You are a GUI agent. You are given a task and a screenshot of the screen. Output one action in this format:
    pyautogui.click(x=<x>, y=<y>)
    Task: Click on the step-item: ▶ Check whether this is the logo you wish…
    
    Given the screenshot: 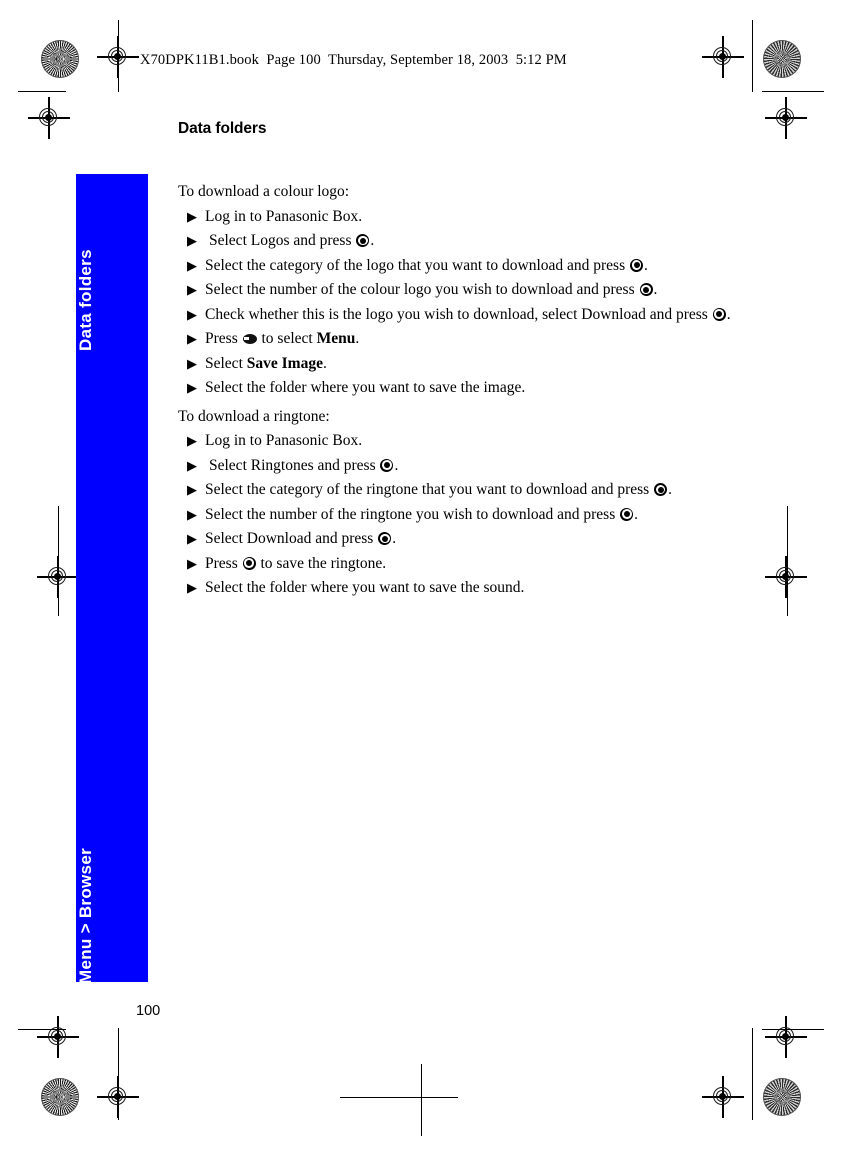 What is the action you would take?
    pyautogui.click(x=488, y=315)
    